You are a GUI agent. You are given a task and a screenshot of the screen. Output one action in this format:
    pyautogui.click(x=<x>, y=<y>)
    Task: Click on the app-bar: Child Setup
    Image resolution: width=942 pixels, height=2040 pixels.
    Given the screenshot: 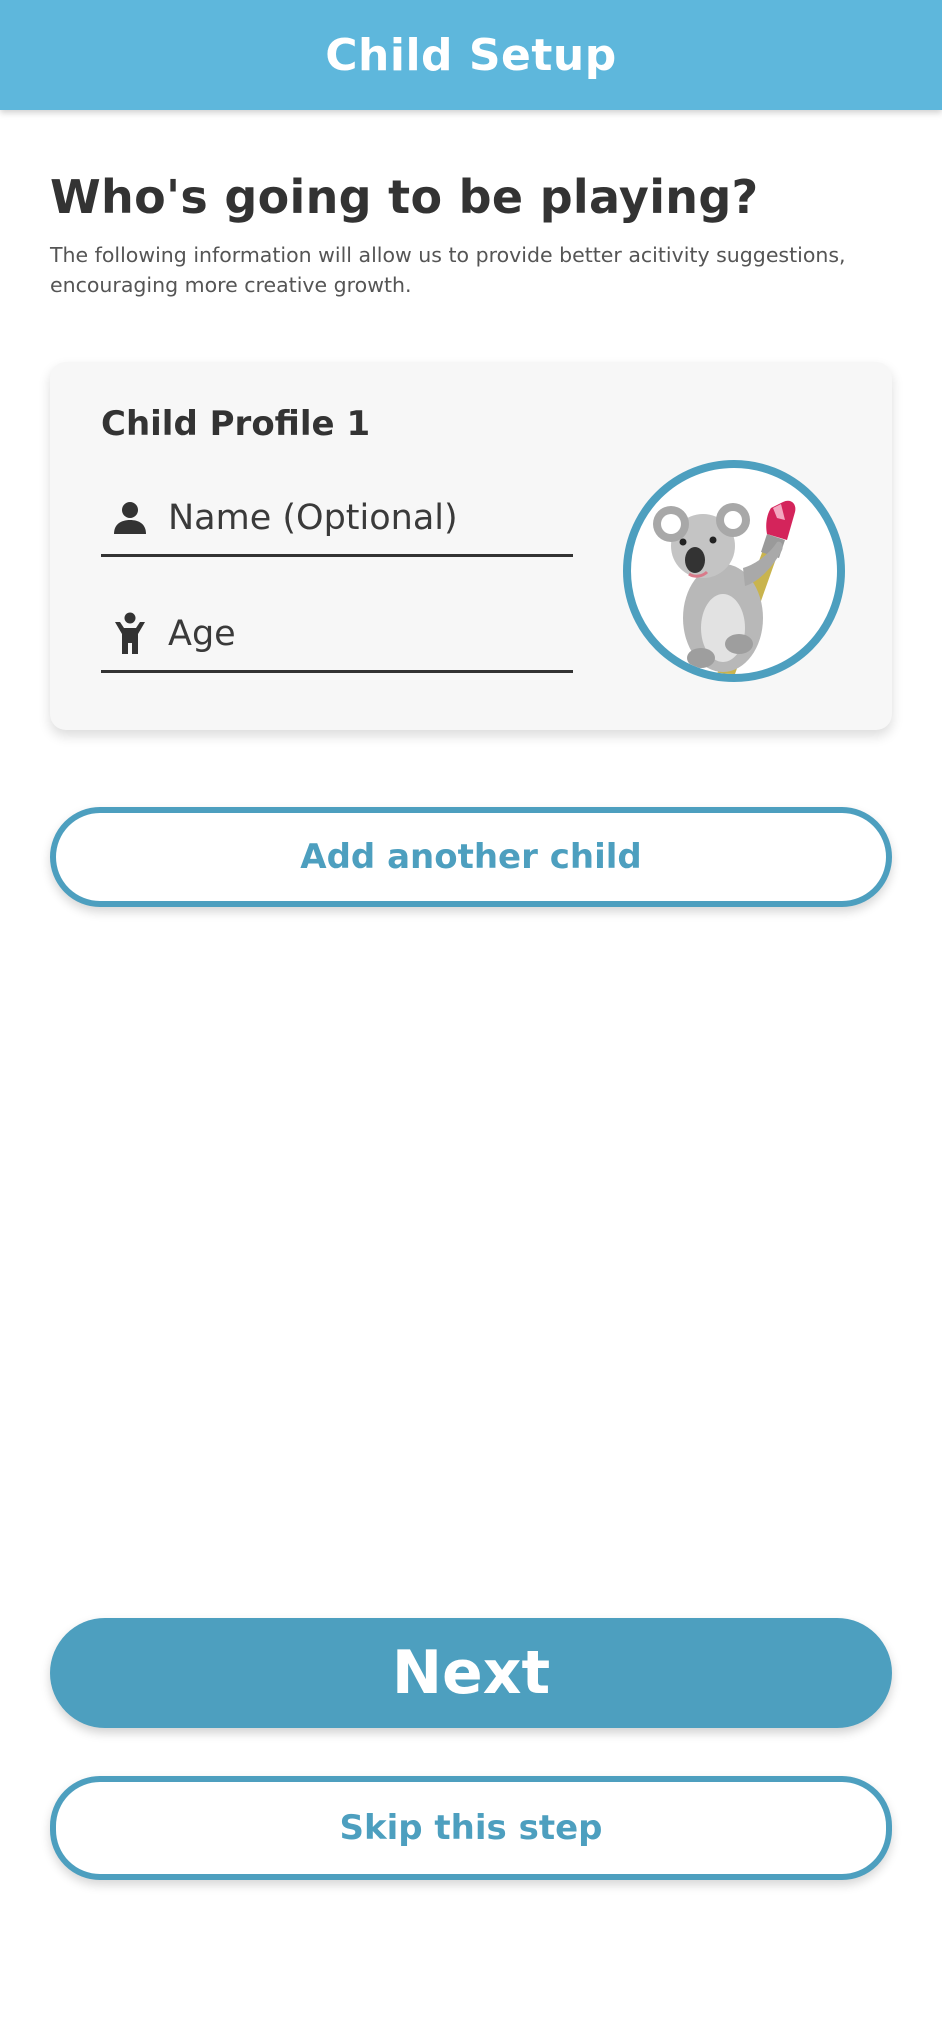 What is the action you would take?
    pyautogui.click(x=471, y=55)
    